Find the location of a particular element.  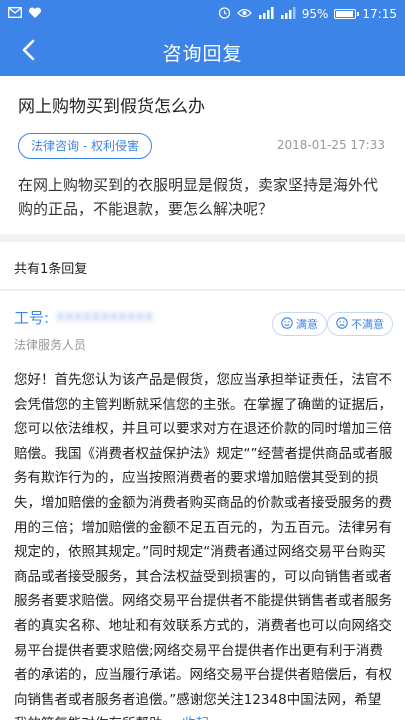

battery-fill is located at coordinates (344, 14).